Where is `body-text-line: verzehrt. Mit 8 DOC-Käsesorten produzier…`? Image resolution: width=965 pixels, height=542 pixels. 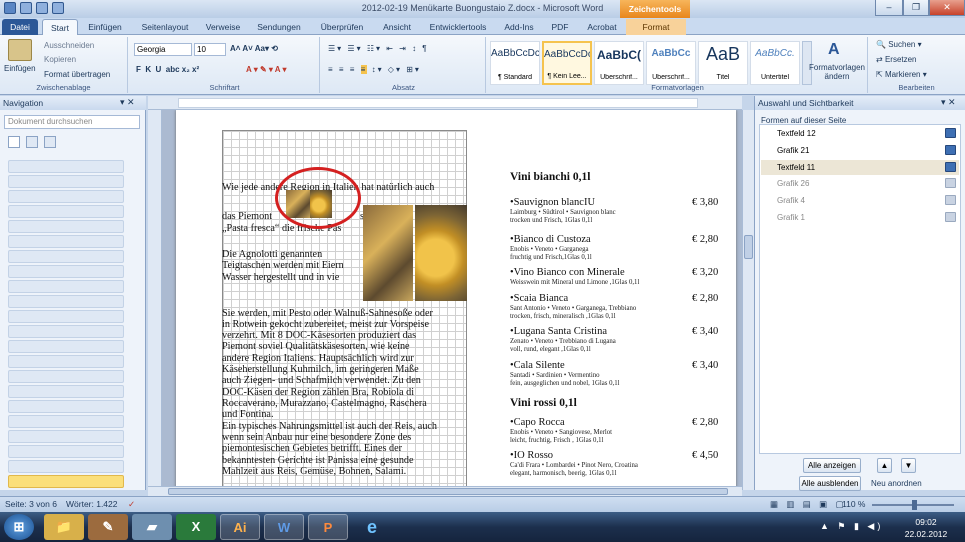
body-text-line: verzehrt. Mit 8 DOC-Käsesorten produzier… is located at coordinates (344, 335).